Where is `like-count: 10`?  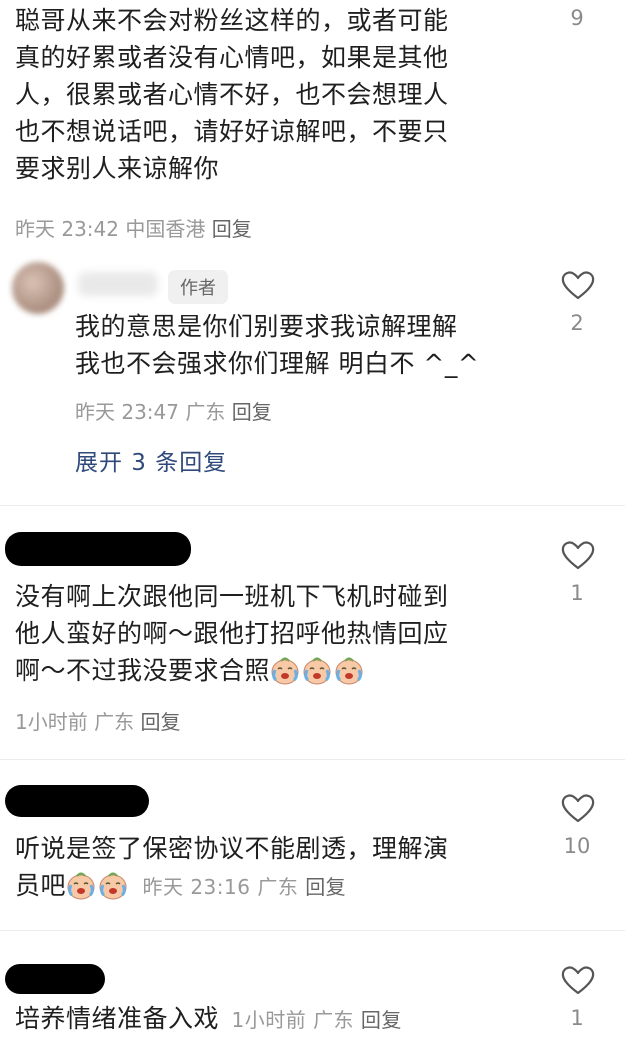
like-count: 10 is located at coordinates (577, 846).